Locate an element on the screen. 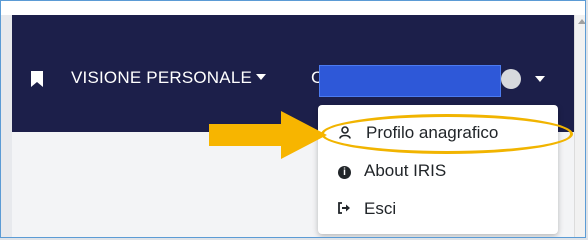 The image size is (588, 240). sign-out-icon is located at coordinates (344, 208).